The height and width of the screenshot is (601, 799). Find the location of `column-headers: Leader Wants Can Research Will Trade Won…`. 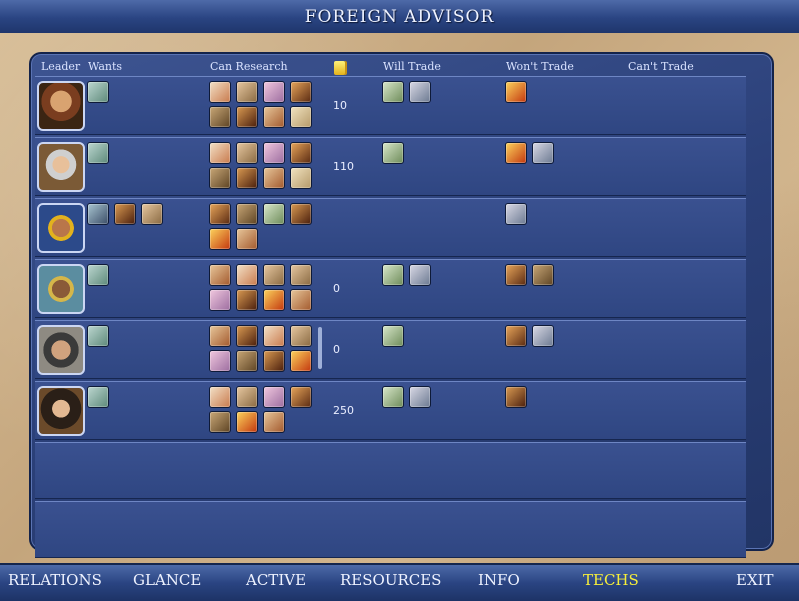

column-headers: Leader Wants Can Research Will Trade Won… is located at coordinates (401, 68).